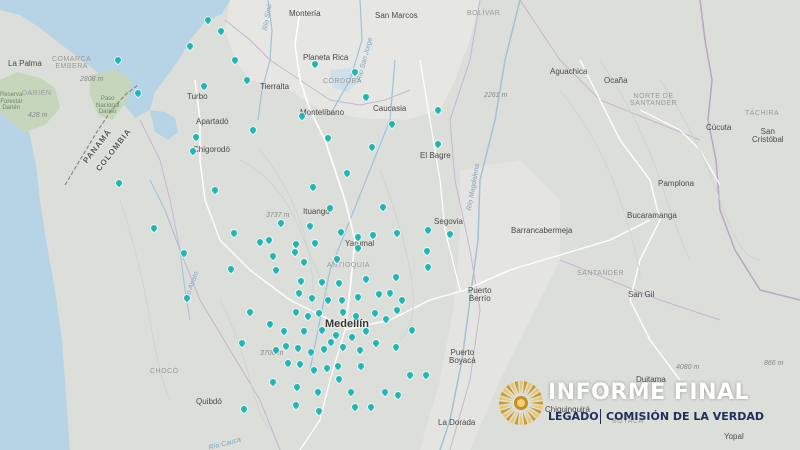  What do you see at coordinates (38, 115) in the screenshot?
I see `elevation-label-2: 428 m` at bounding box center [38, 115].